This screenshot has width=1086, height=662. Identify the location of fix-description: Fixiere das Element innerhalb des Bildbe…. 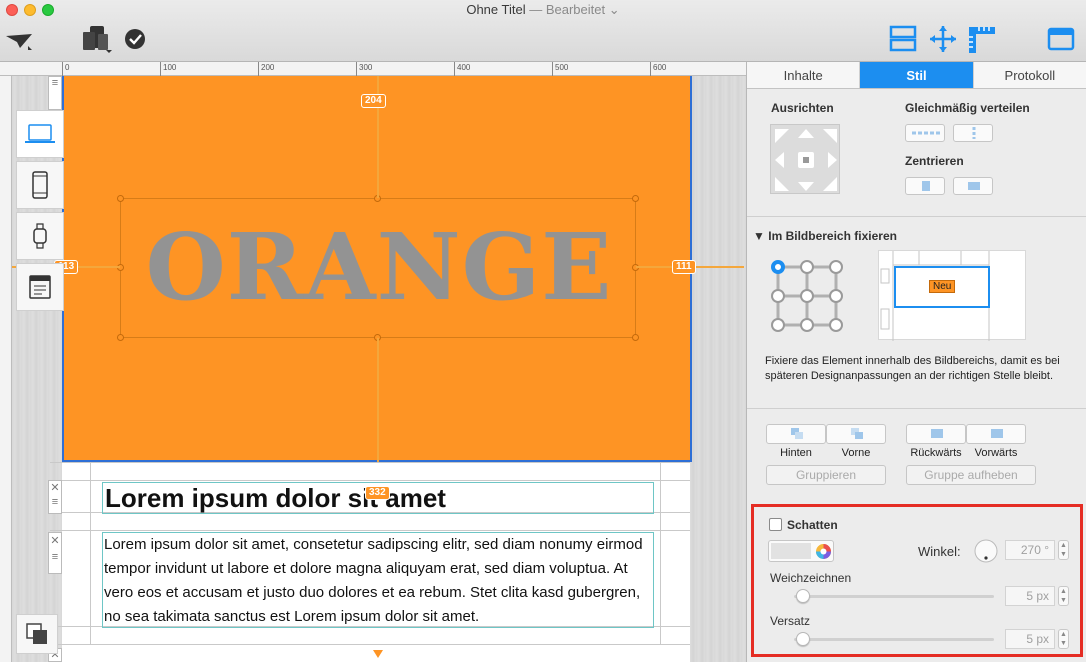
(912, 368).